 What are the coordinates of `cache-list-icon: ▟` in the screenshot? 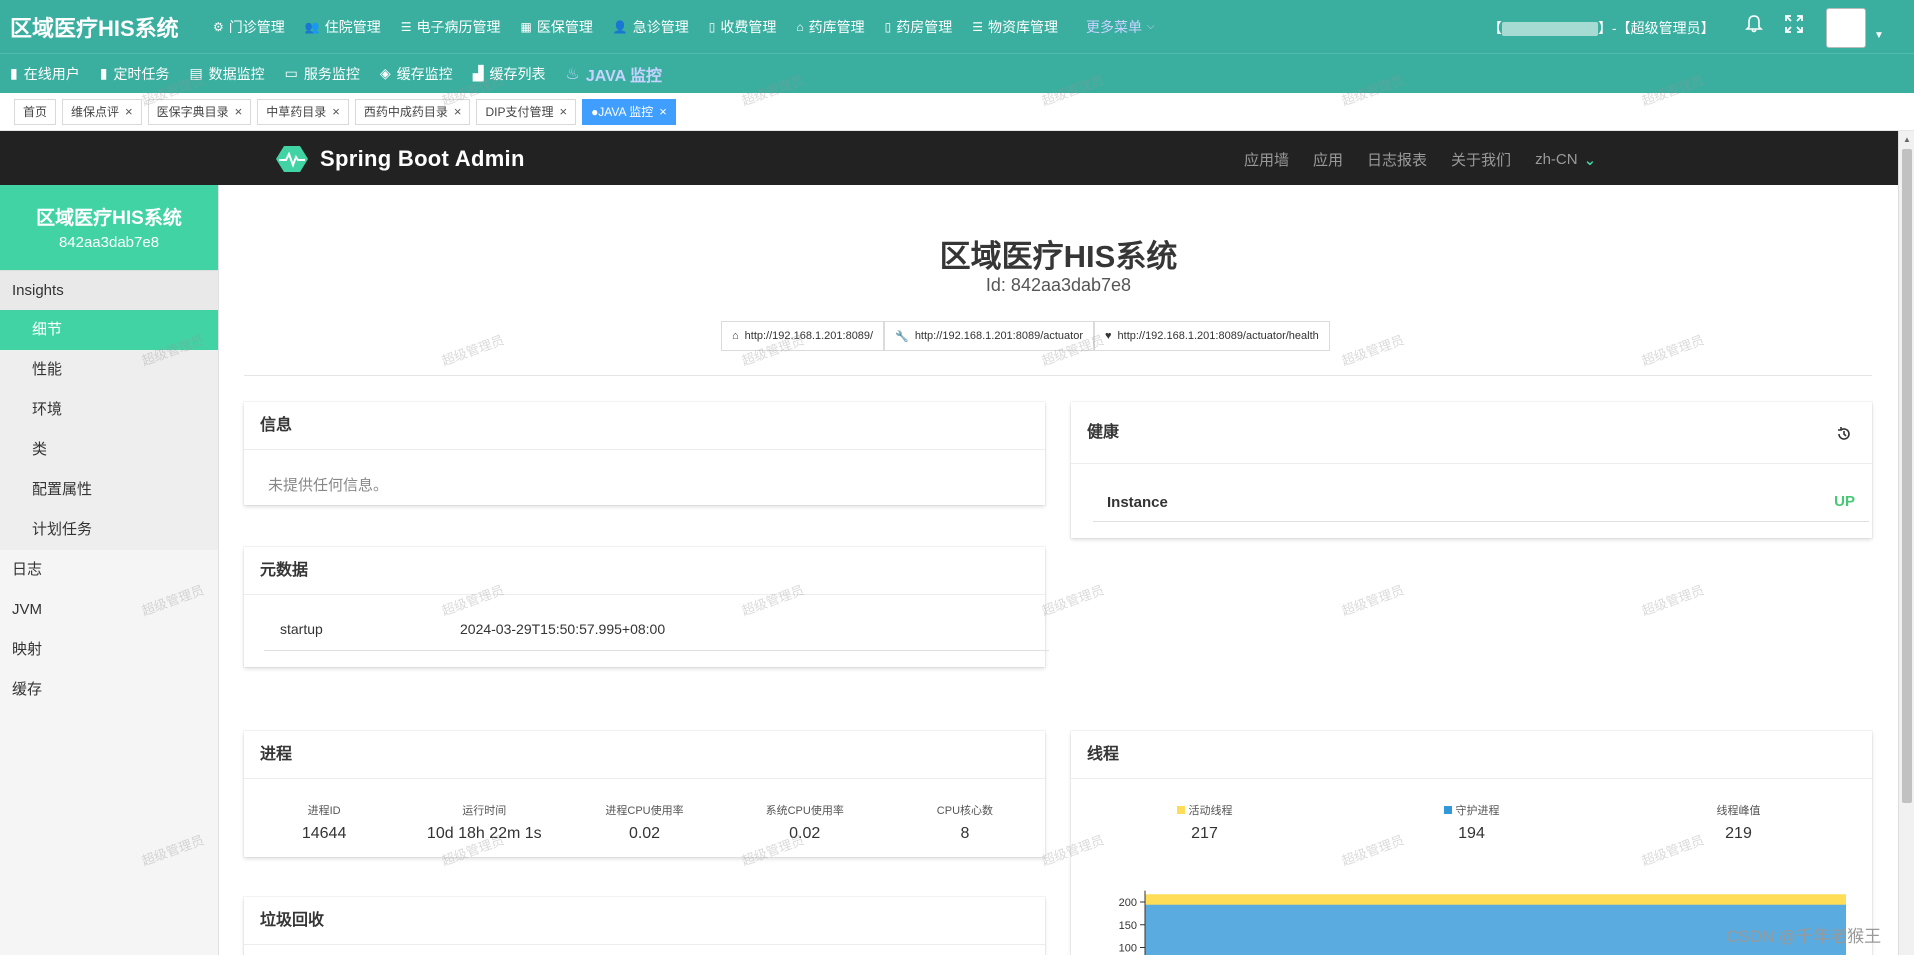 It's located at (478, 73).